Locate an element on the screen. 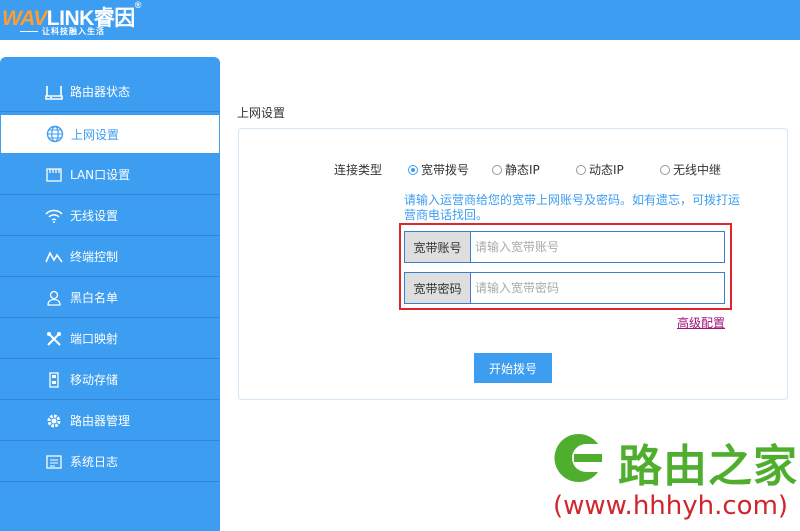 The width and height of the screenshot is (800, 531). sidebar-item-terminal-control: 终端控制 is located at coordinates (110, 257).